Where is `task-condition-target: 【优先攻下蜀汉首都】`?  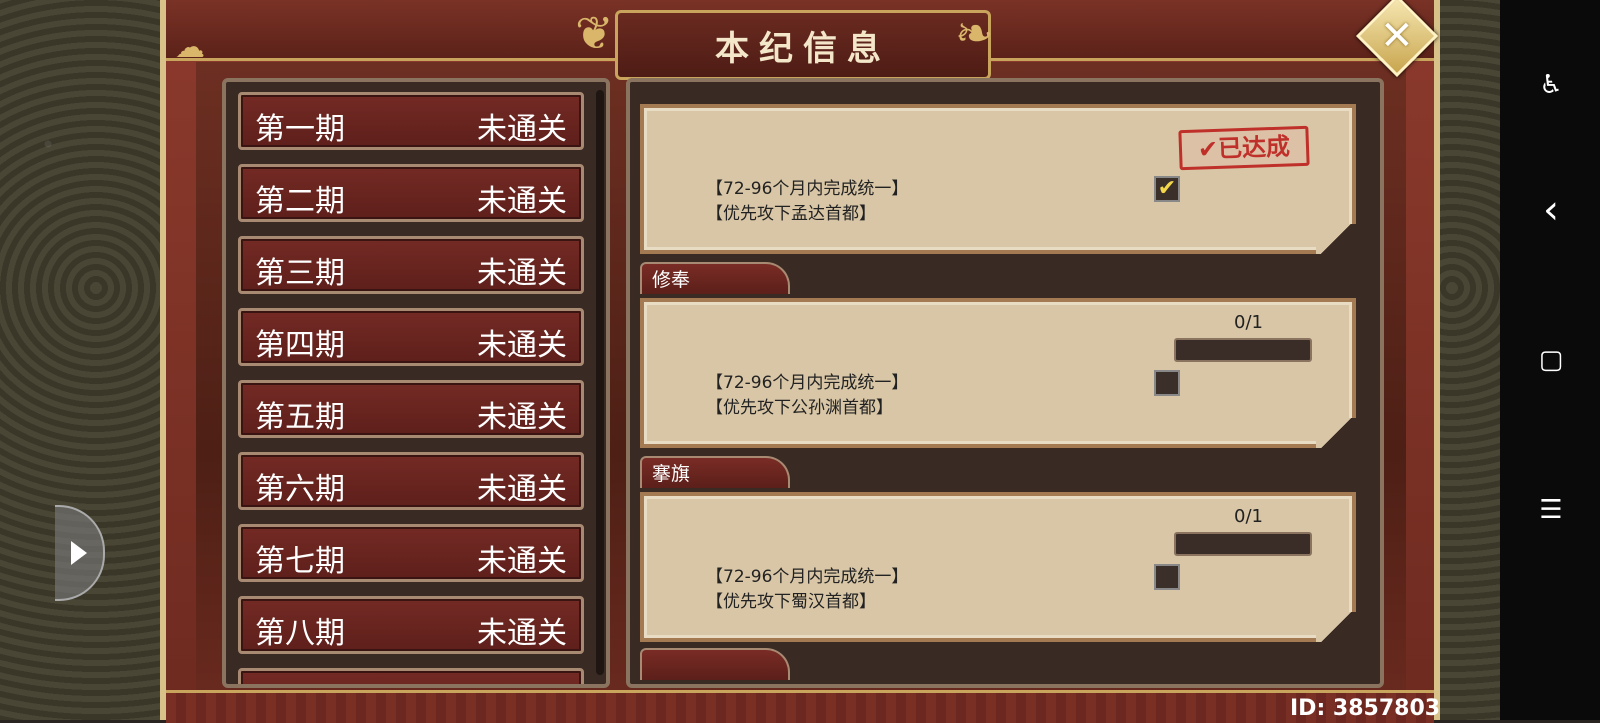 task-condition-target: 【优先攻下蜀汉首都】 is located at coordinates (791, 602).